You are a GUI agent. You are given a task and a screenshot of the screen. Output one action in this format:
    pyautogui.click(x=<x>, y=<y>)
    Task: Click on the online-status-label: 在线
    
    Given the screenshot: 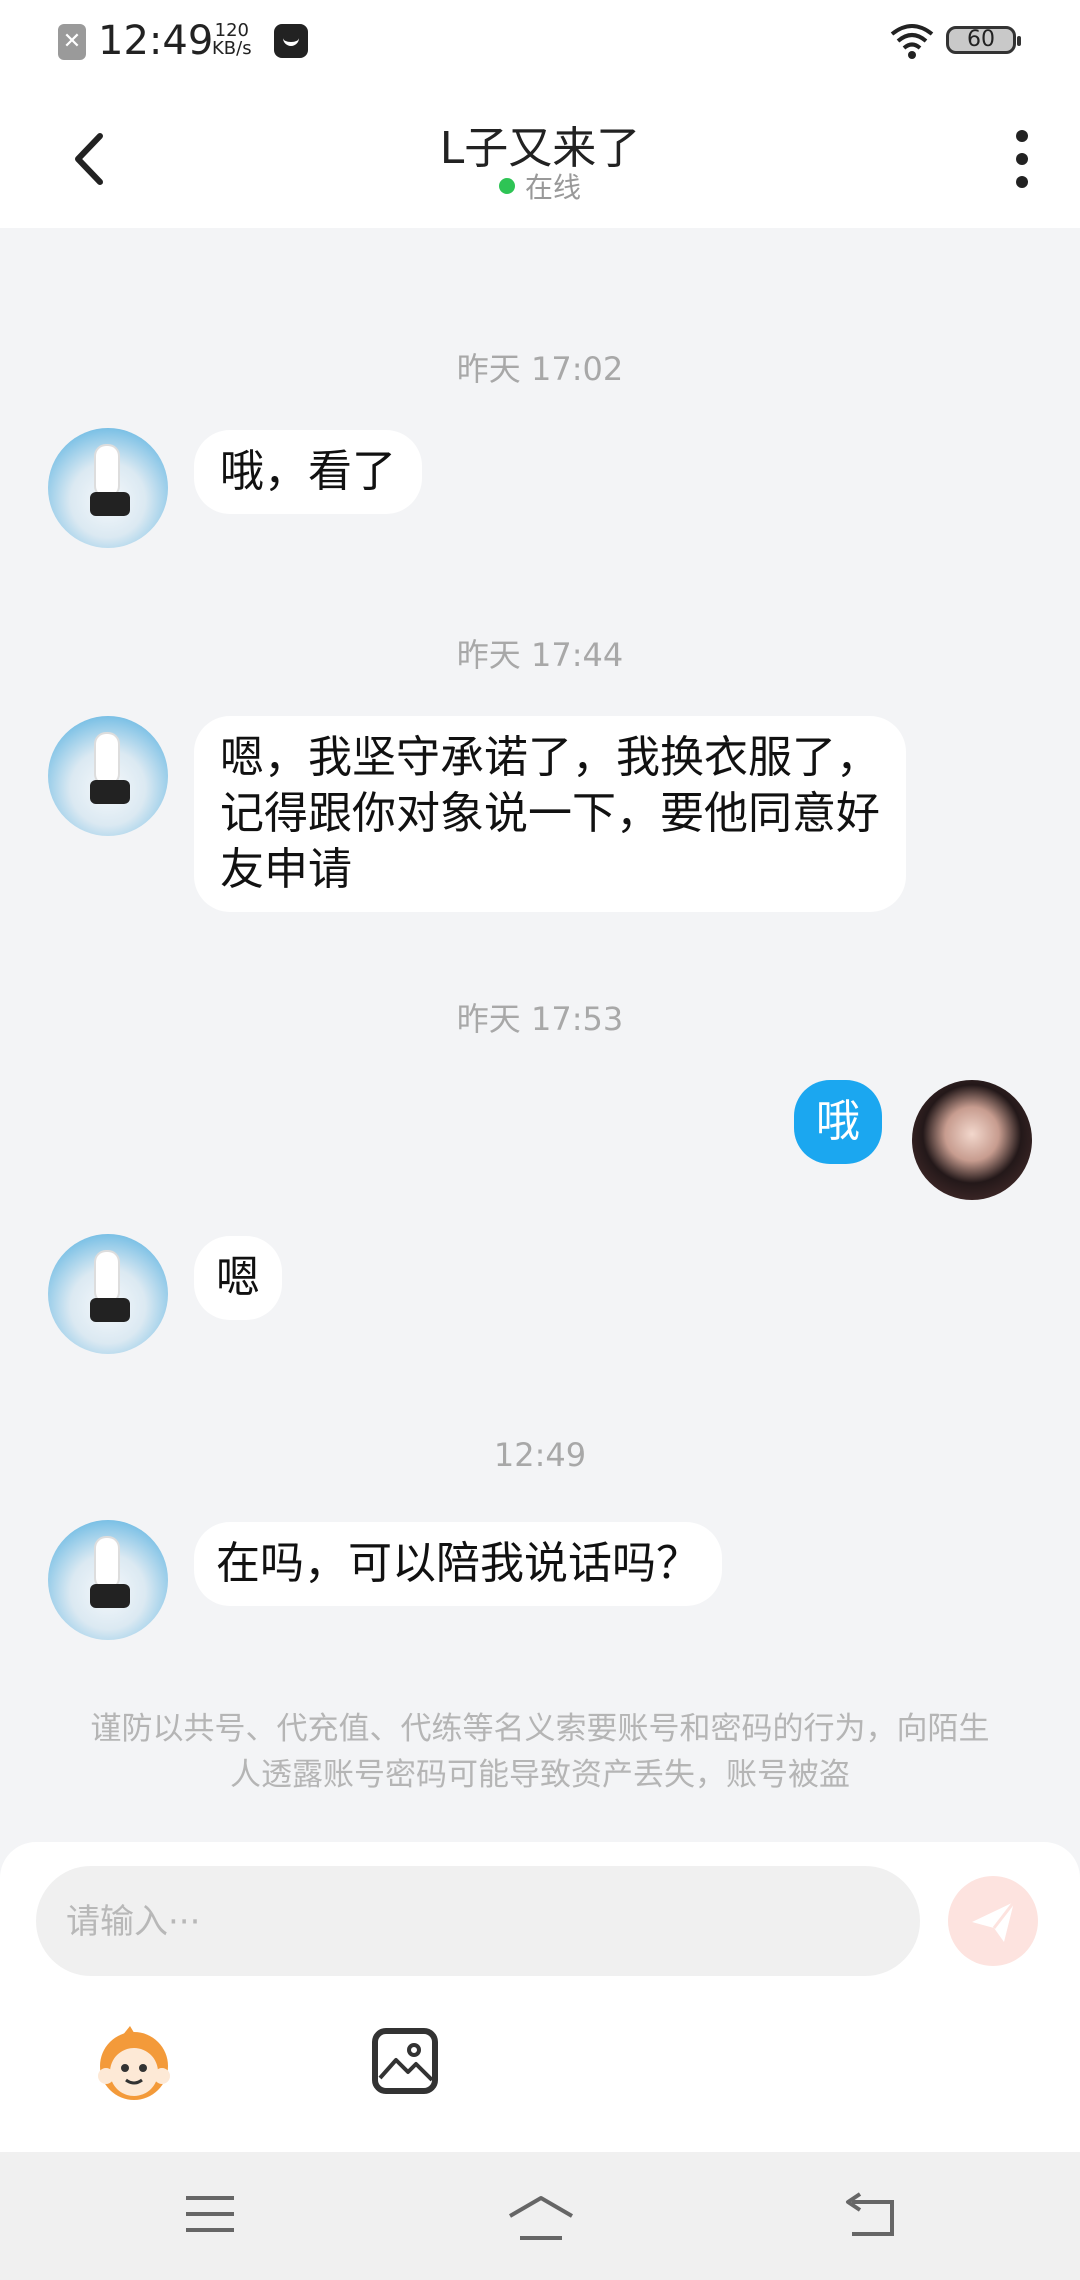 What is the action you would take?
    pyautogui.click(x=552, y=187)
    